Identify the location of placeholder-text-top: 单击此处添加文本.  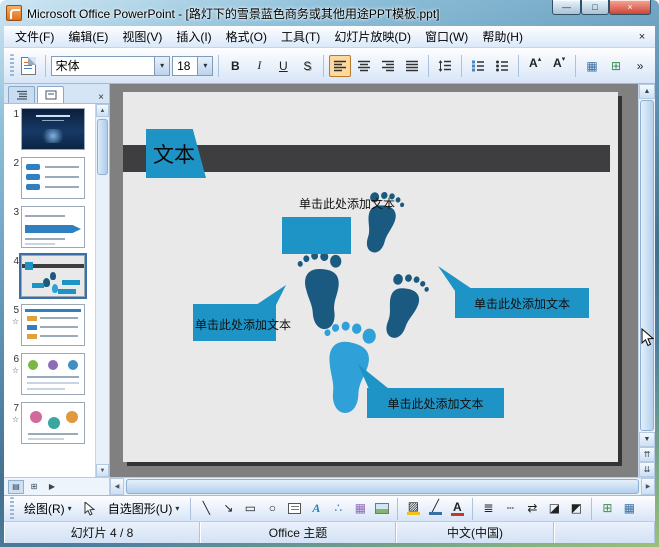
(347, 203).